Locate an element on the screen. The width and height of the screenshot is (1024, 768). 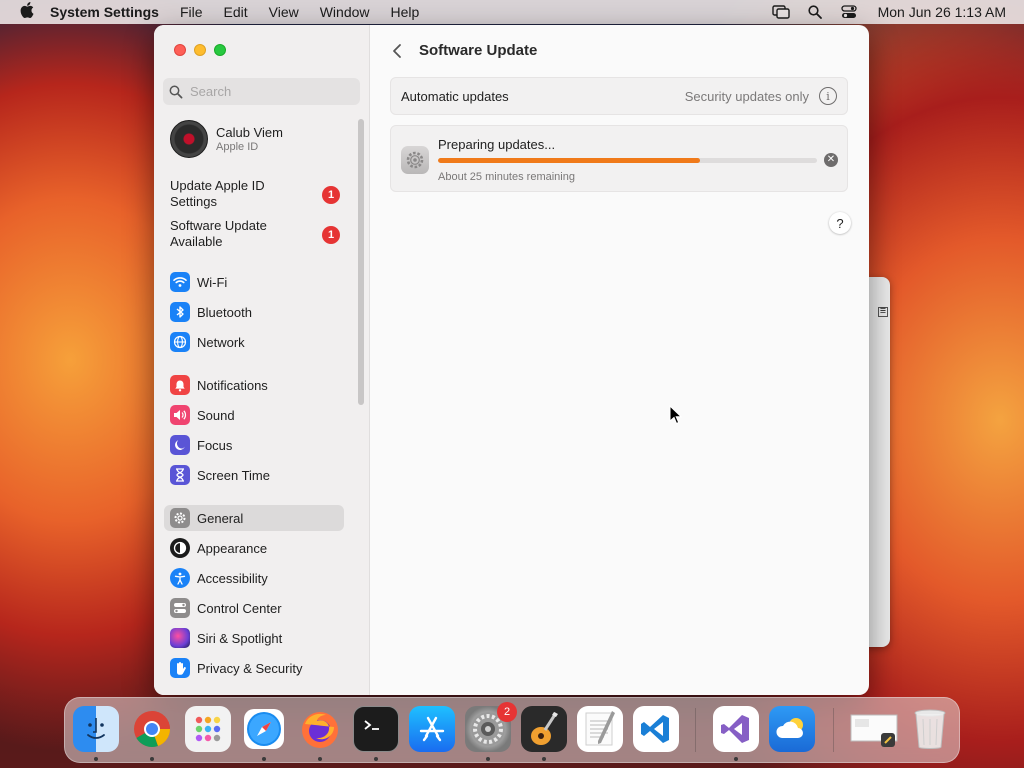
dock-textedit-icon is located at coordinates (600, 729).